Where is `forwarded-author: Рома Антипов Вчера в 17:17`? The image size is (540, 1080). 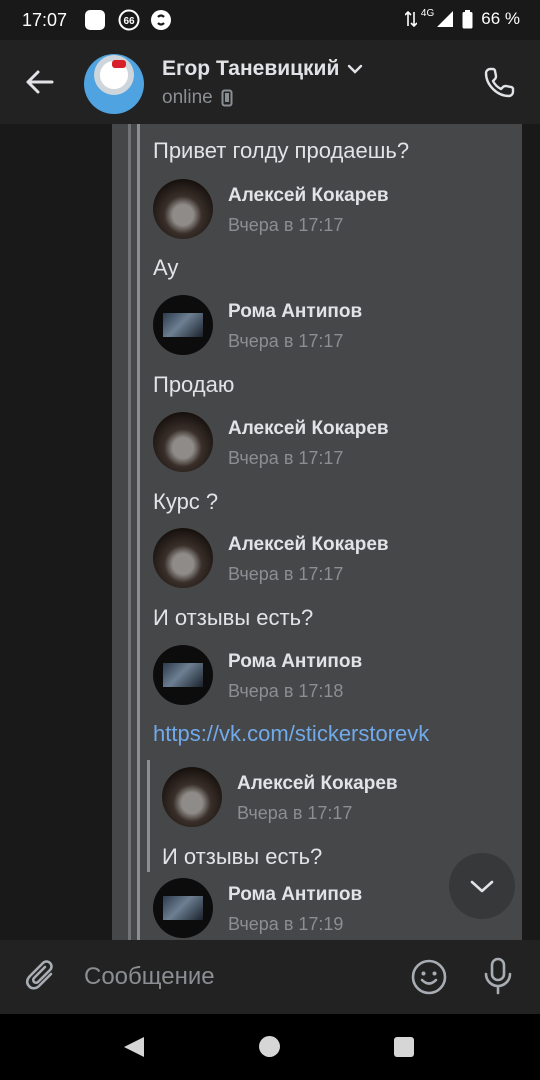
forwarded-author: Рома Антипов Вчера в 17:17 is located at coordinates (318, 326).